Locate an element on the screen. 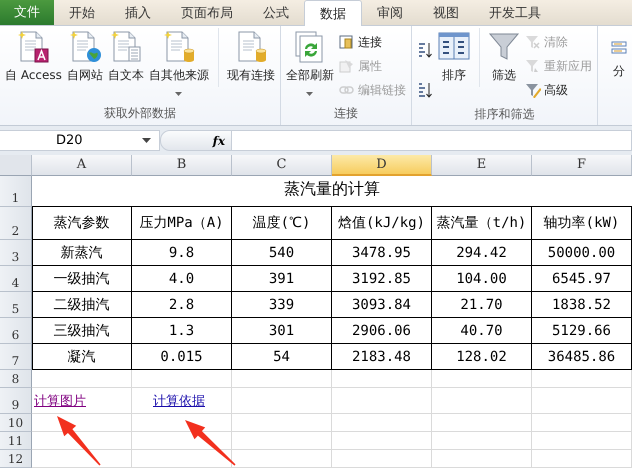  table-cell: 二级抽汽 is located at coordinates (82, 305).